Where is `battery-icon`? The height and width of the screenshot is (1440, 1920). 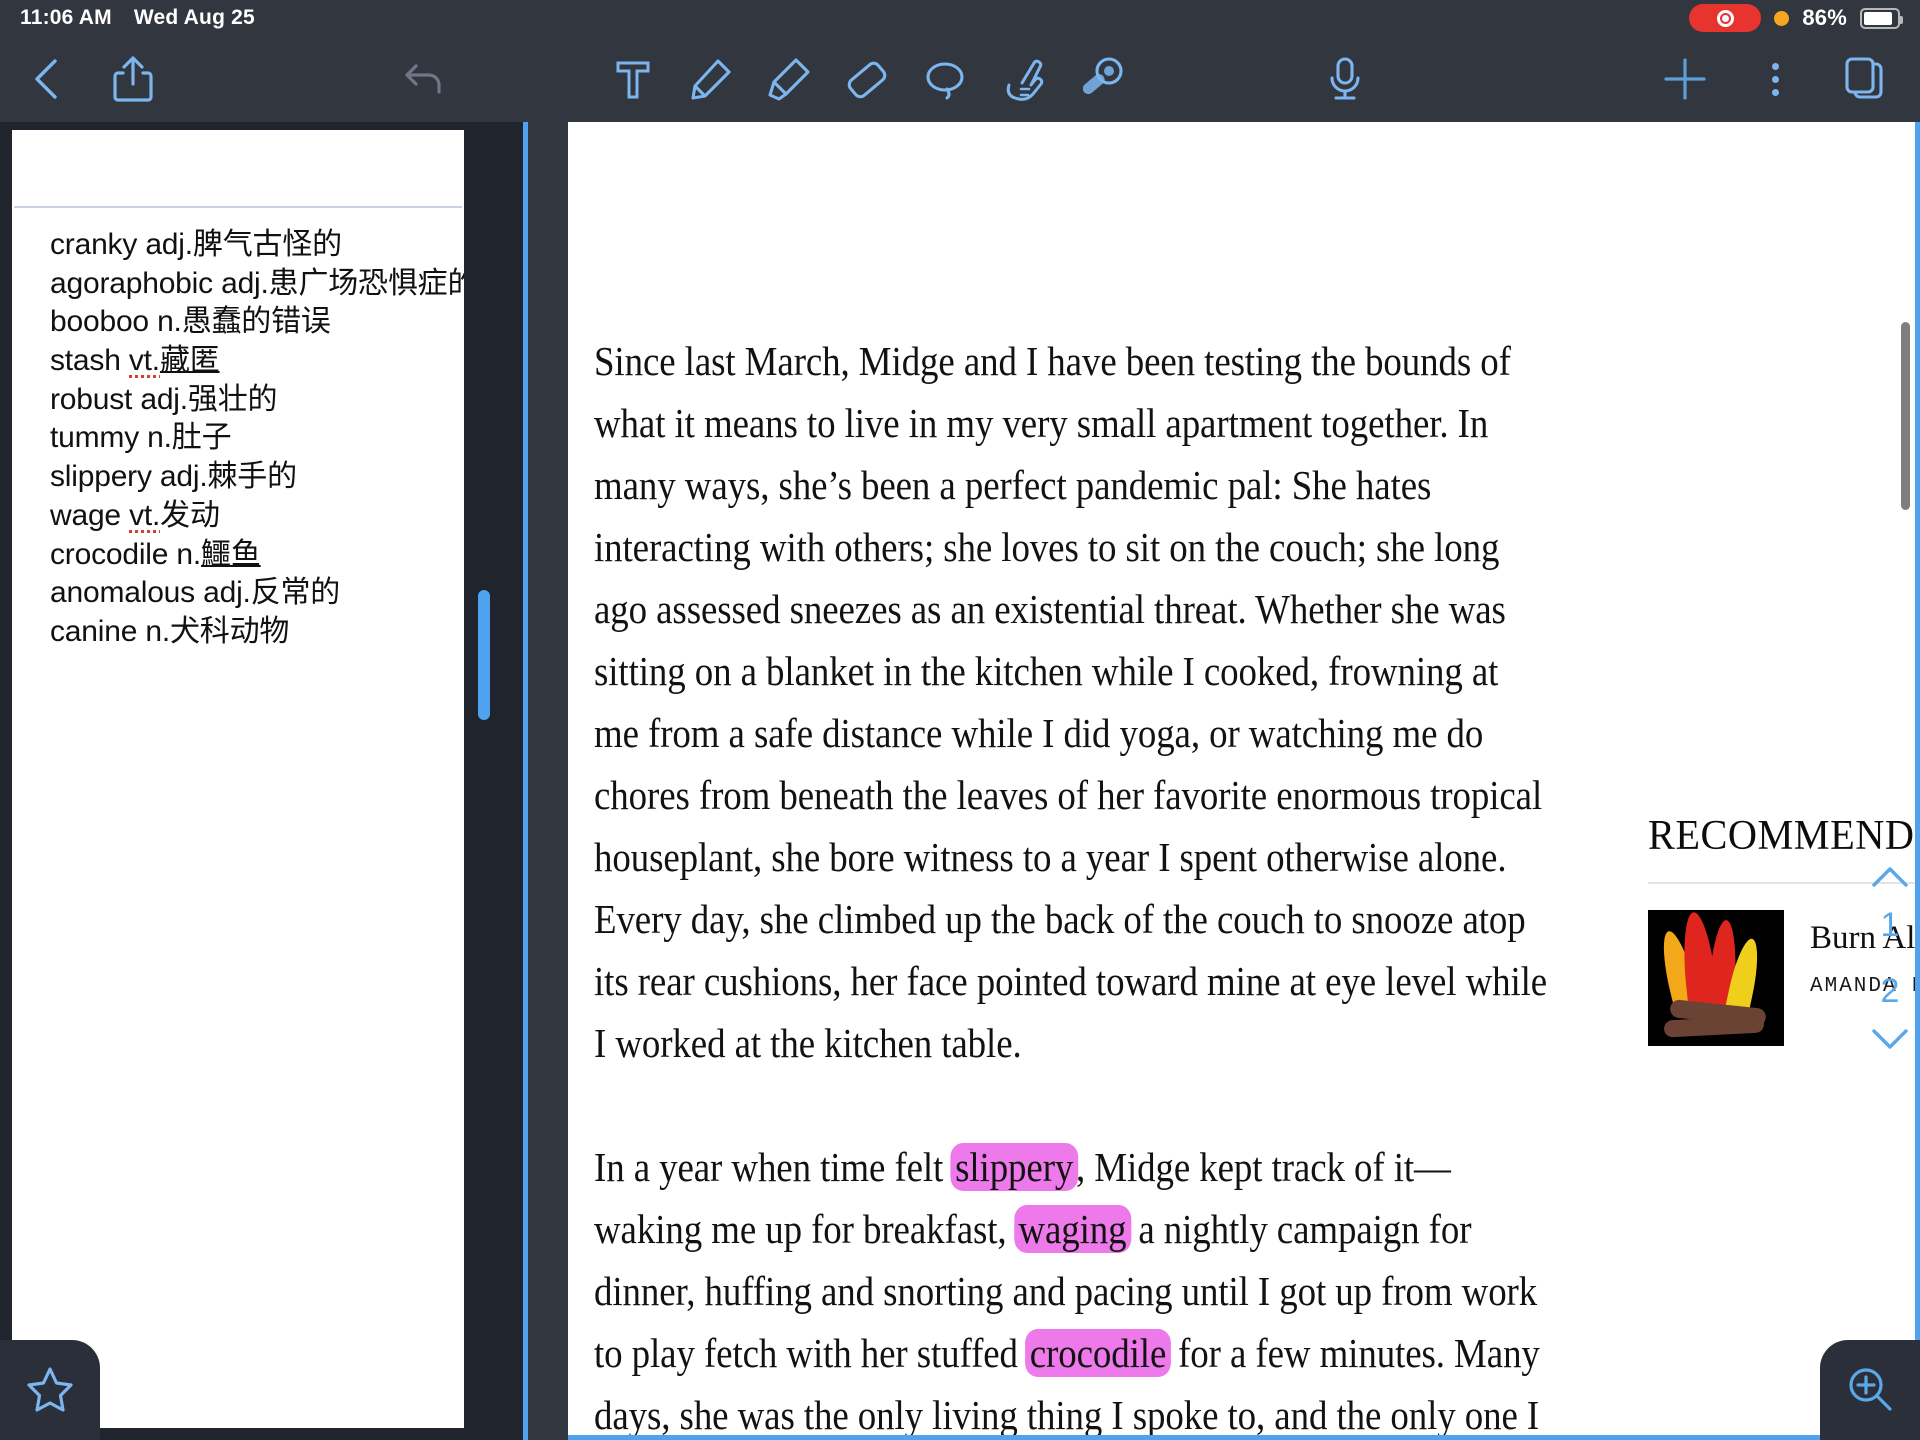
battery-icon is located at coordinates (1881, 18).